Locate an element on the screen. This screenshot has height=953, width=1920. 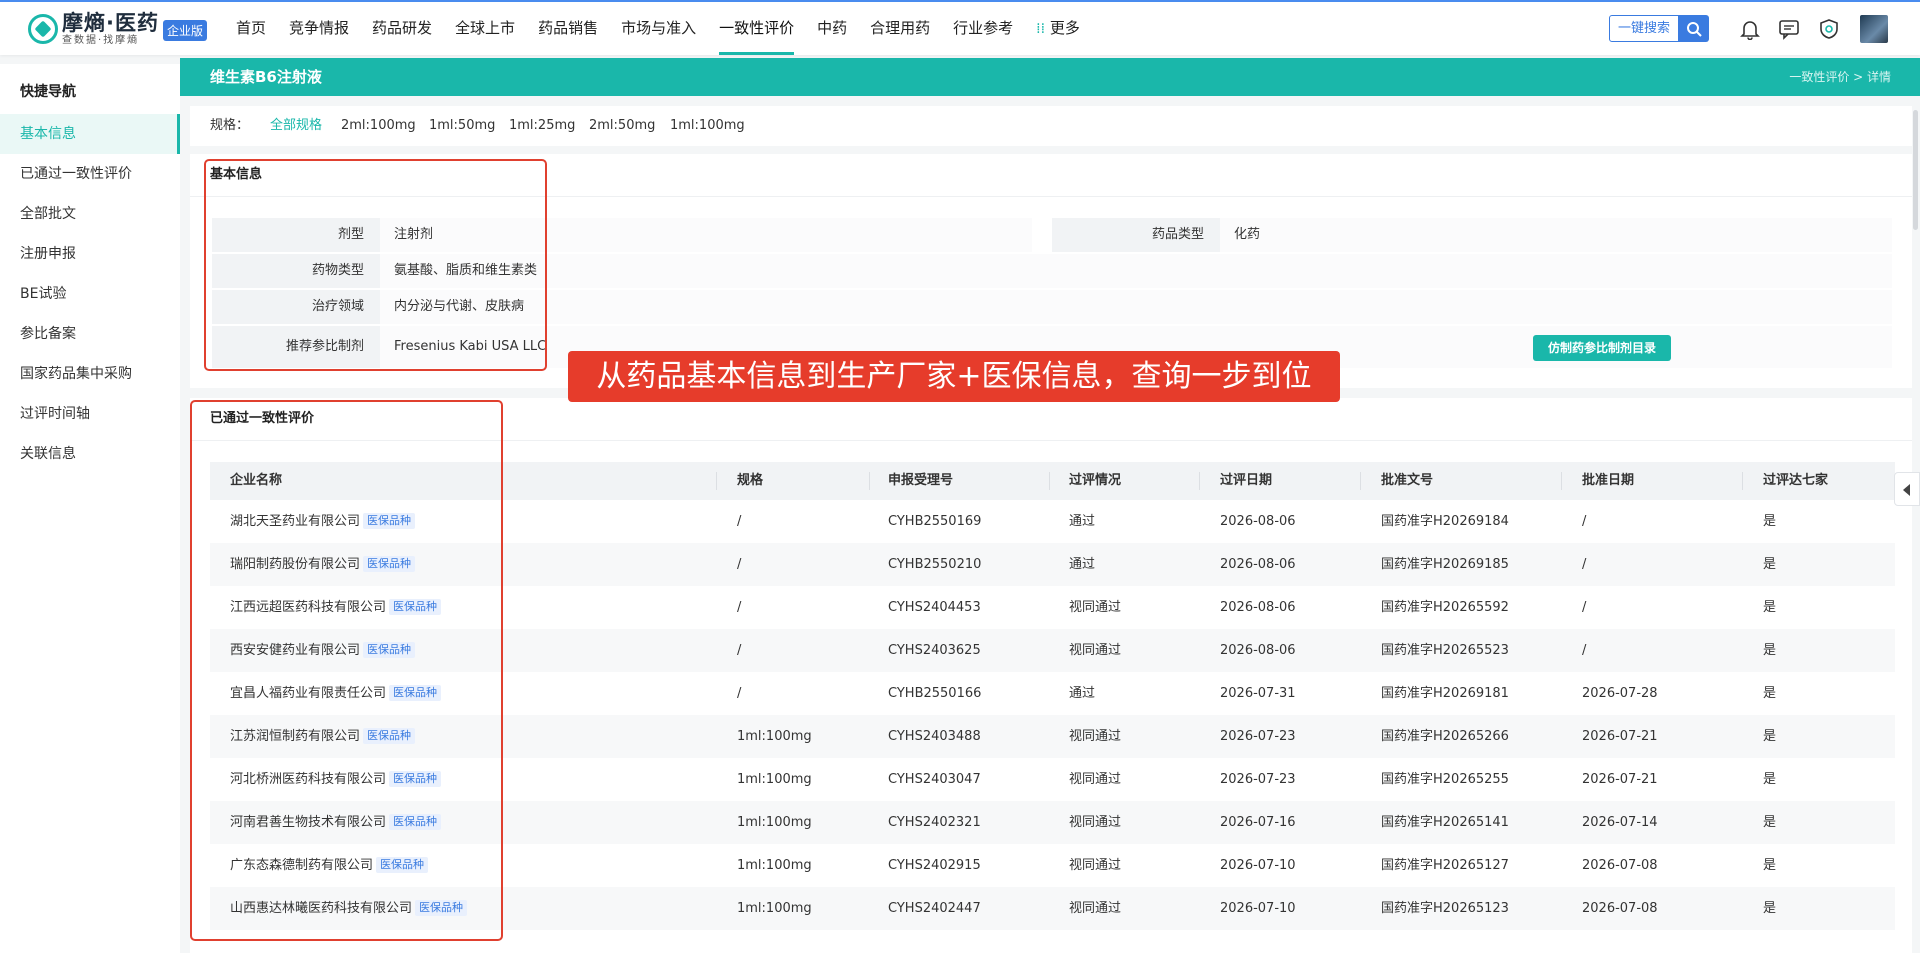
message-icon is located at coordinates (1789, 29).